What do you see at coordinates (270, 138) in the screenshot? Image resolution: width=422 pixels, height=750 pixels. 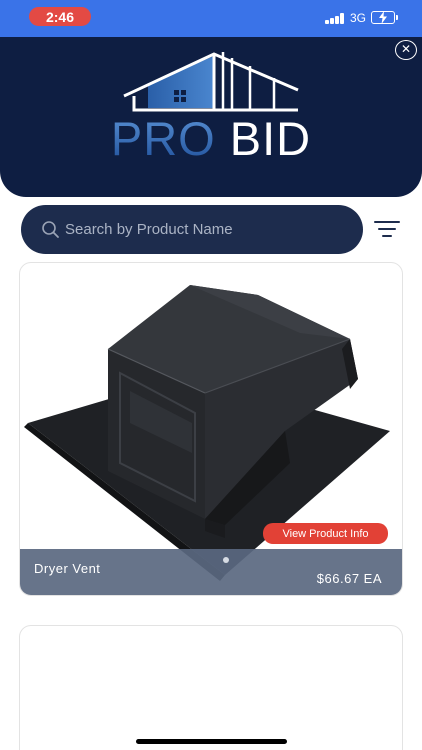 I see `logo-word-bid: BID` at bounding box center [270, 138].